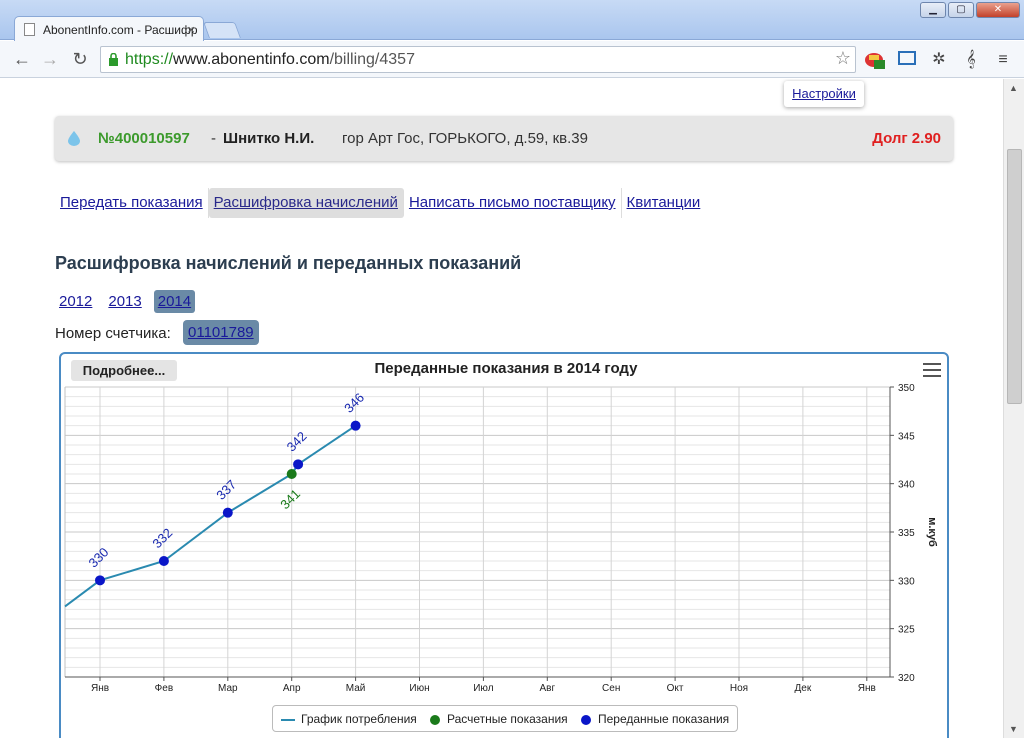 This screenshot has width=1024, height=738. I want to click on y-tick-label: 350, so click(906, 388).